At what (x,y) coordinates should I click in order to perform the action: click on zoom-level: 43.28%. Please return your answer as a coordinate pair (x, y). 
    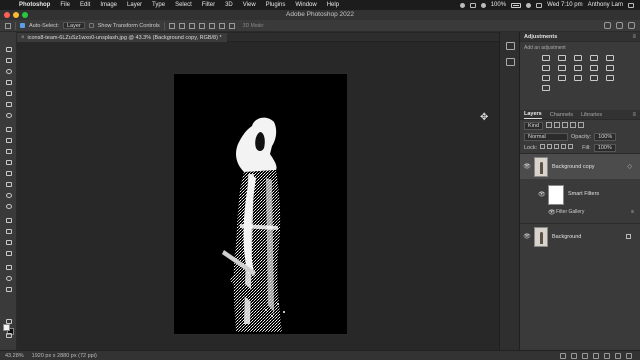
    Looking at the image, I should click on (14, 356).